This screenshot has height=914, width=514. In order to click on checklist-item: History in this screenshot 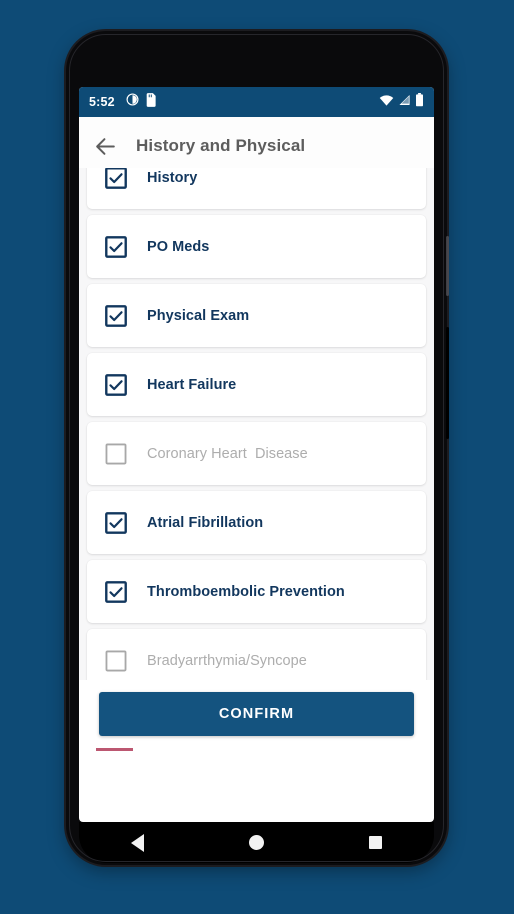, I will do `click(256, 188)`.